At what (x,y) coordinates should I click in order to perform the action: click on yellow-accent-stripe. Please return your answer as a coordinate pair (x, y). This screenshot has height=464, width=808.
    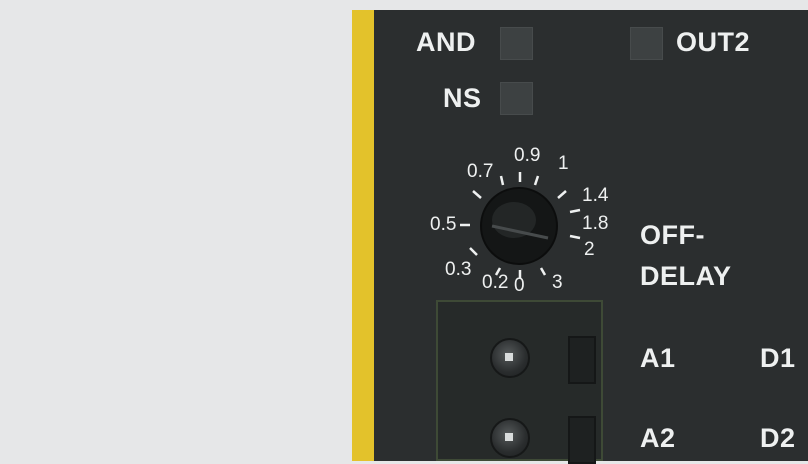
    Looking at the image, I should click on (363, 235).